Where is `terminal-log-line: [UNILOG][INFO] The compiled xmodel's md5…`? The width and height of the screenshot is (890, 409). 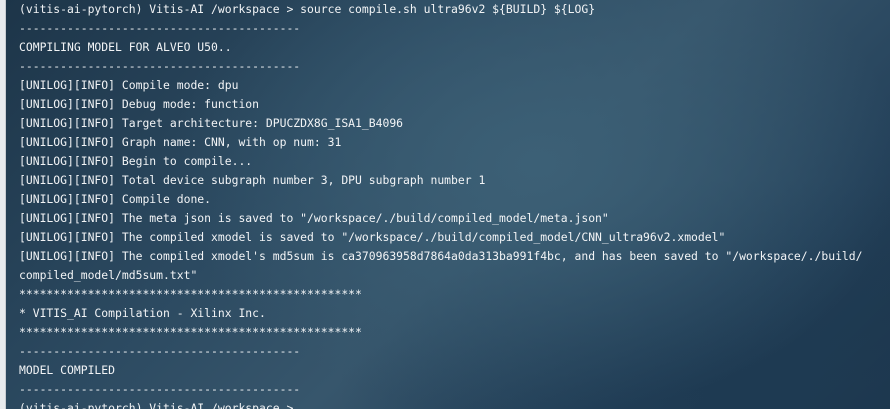
terminal-log-line: [UNILOG][INFO] The compiled xmodel's md5… is located at coordinates (441, 256).